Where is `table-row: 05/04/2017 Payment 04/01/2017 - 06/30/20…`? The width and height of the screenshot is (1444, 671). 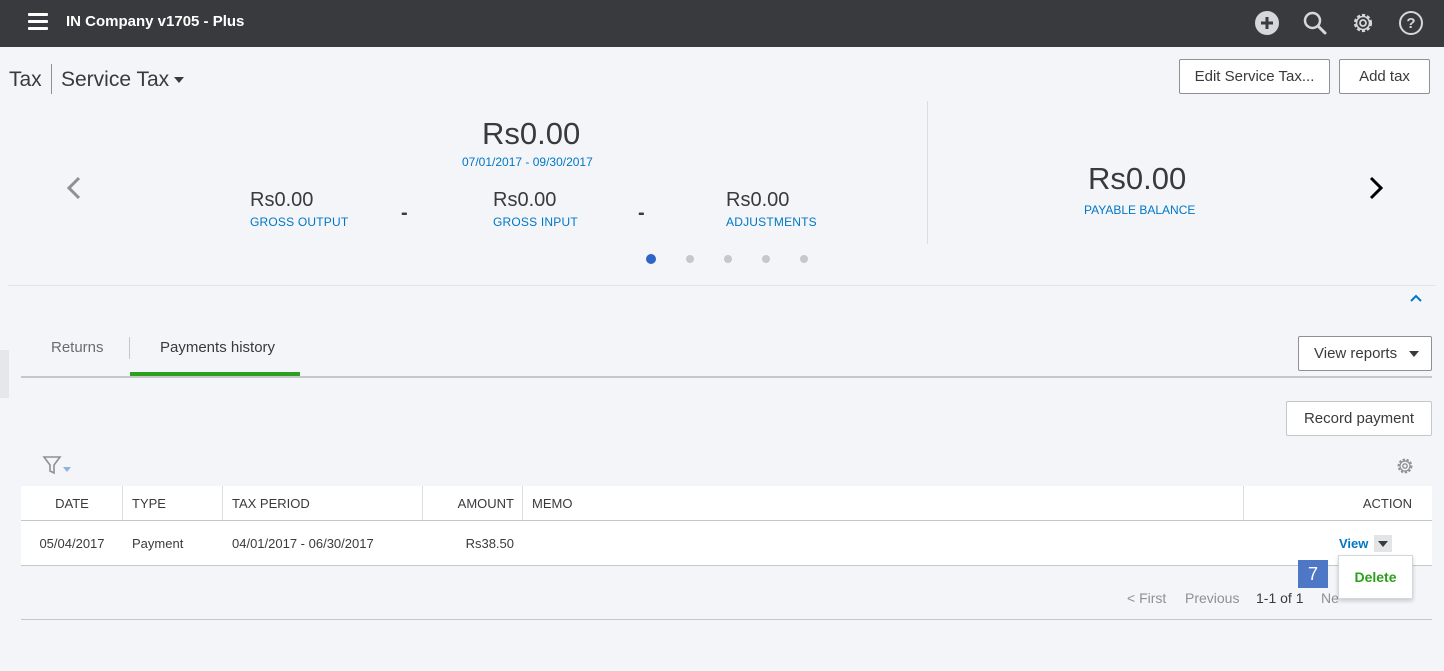
table-row: 05/04/2017 Payment 04/01/2017 - 06/30/20… is located at coordinates (726, 543).